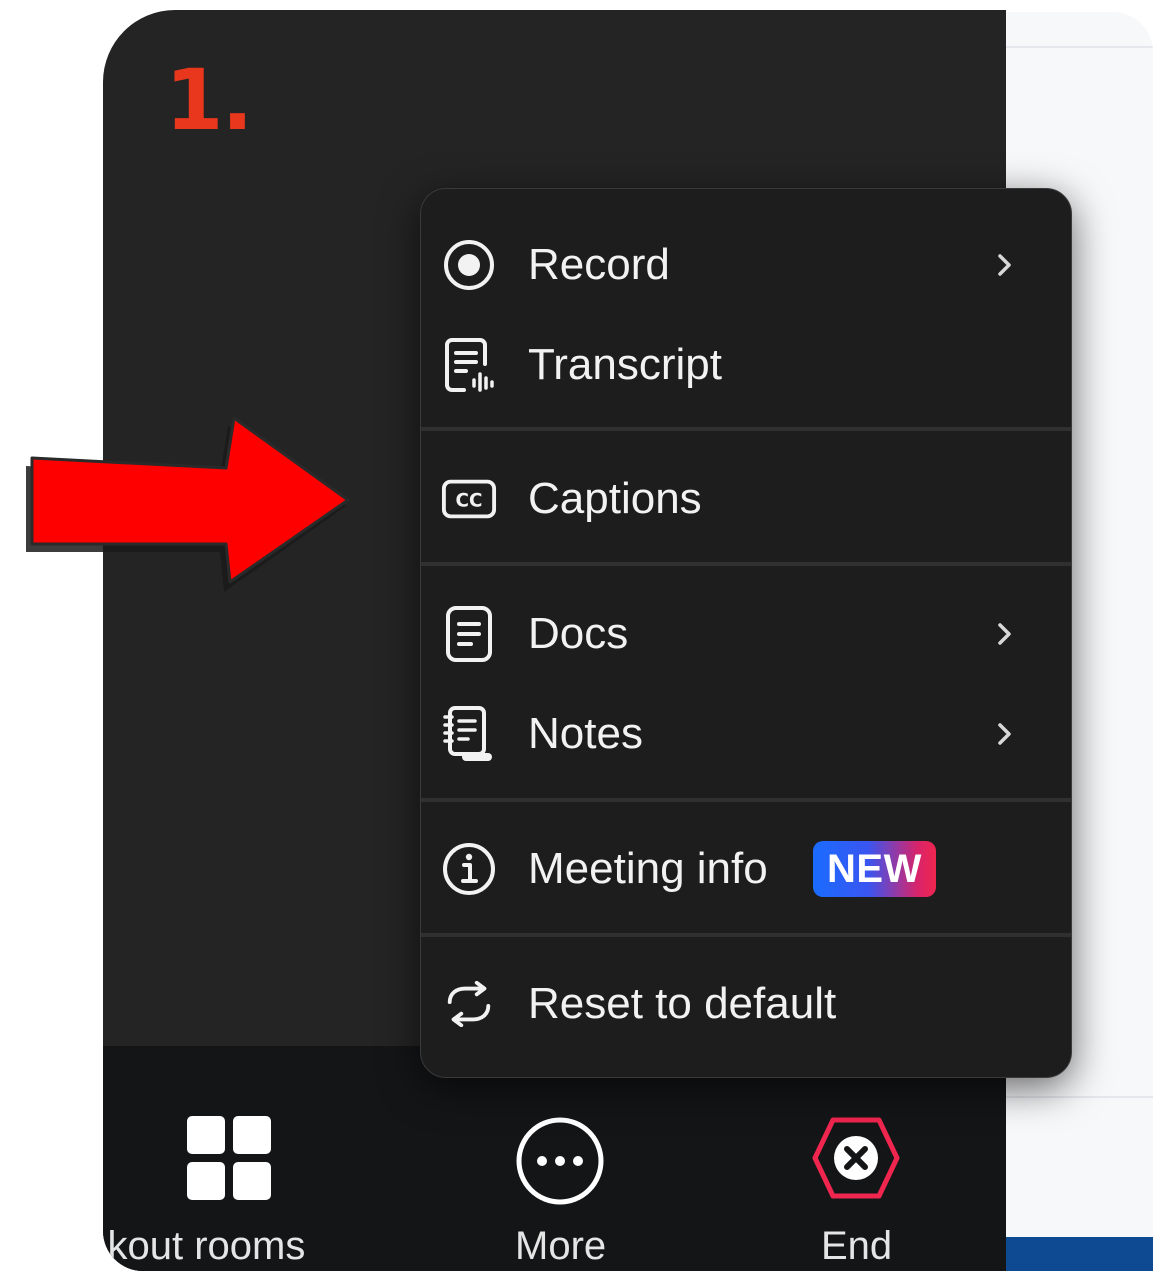  What do you see at coordinates (209, 100) in the screenshot?
I see `step-label: 1.` at bounding box center [209, 100].